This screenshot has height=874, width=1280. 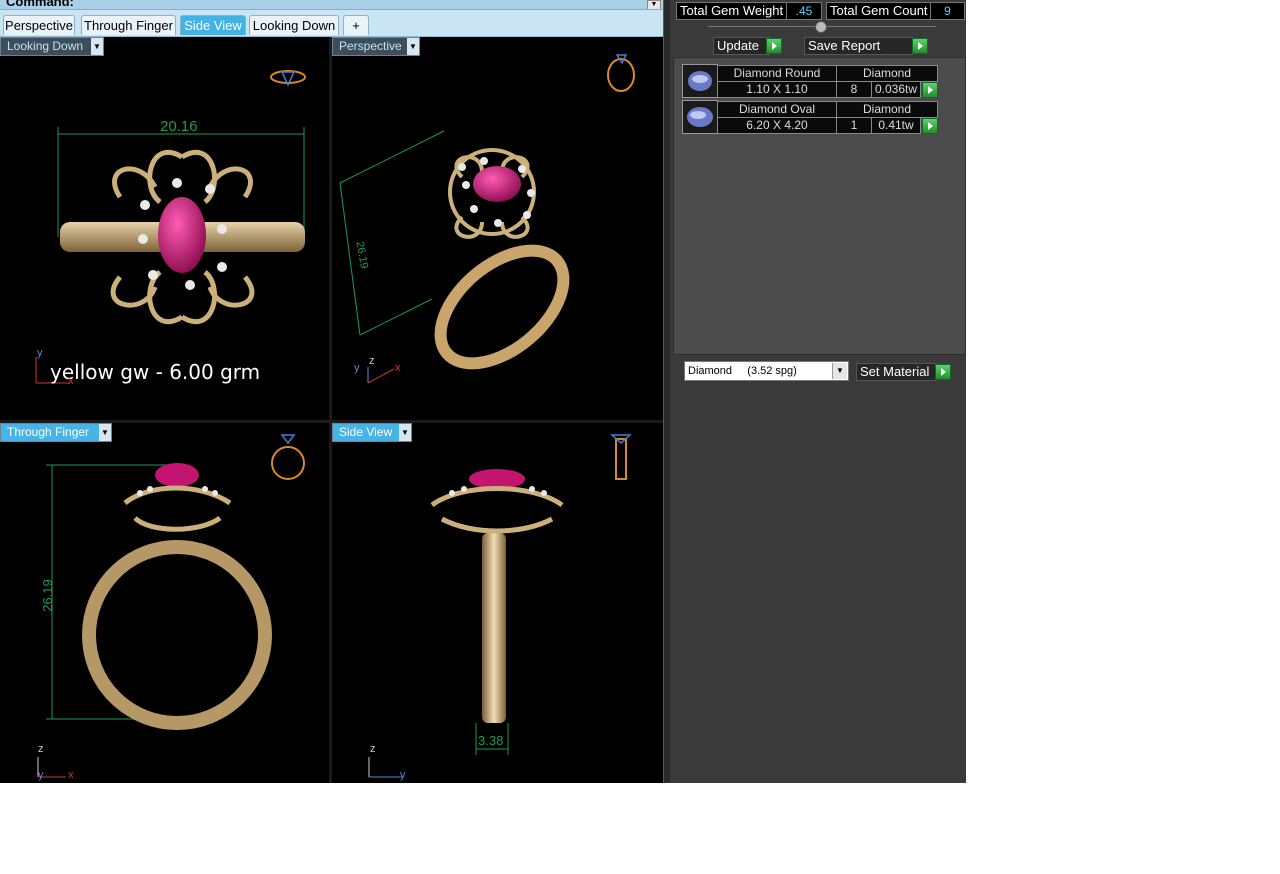 What do you see at coordinates (500, 606) in the screenshot?
I see `ring-side-render` at bounding box center [500, 606].